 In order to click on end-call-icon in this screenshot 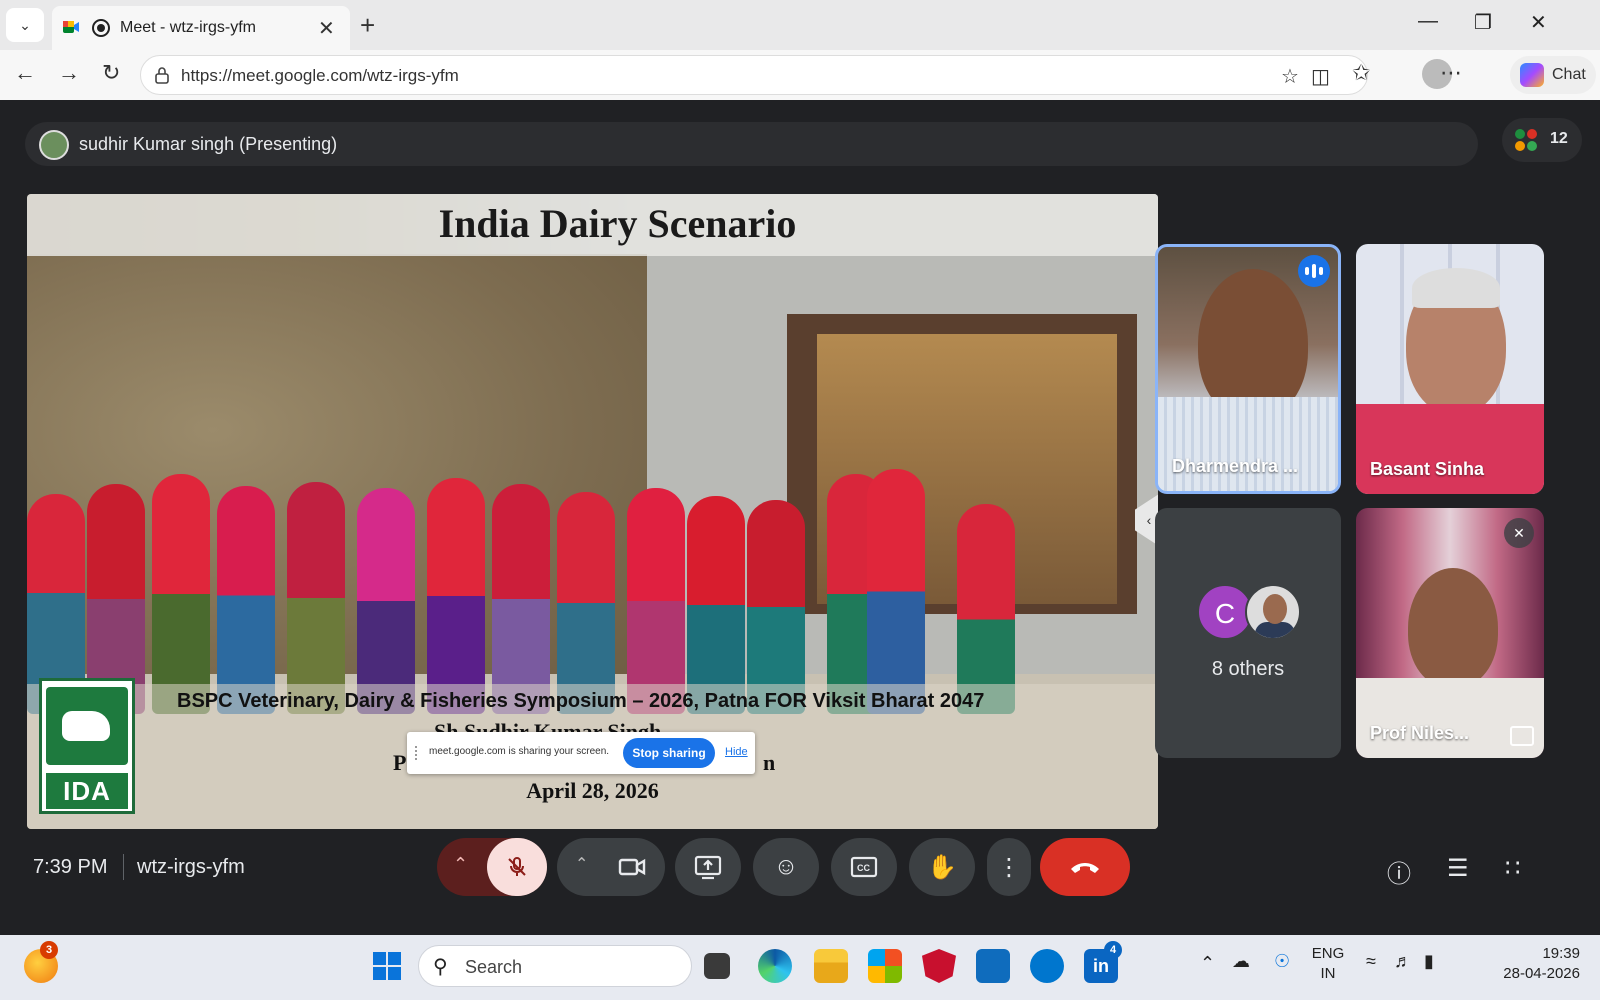, I will do `click(1085, 868)`.